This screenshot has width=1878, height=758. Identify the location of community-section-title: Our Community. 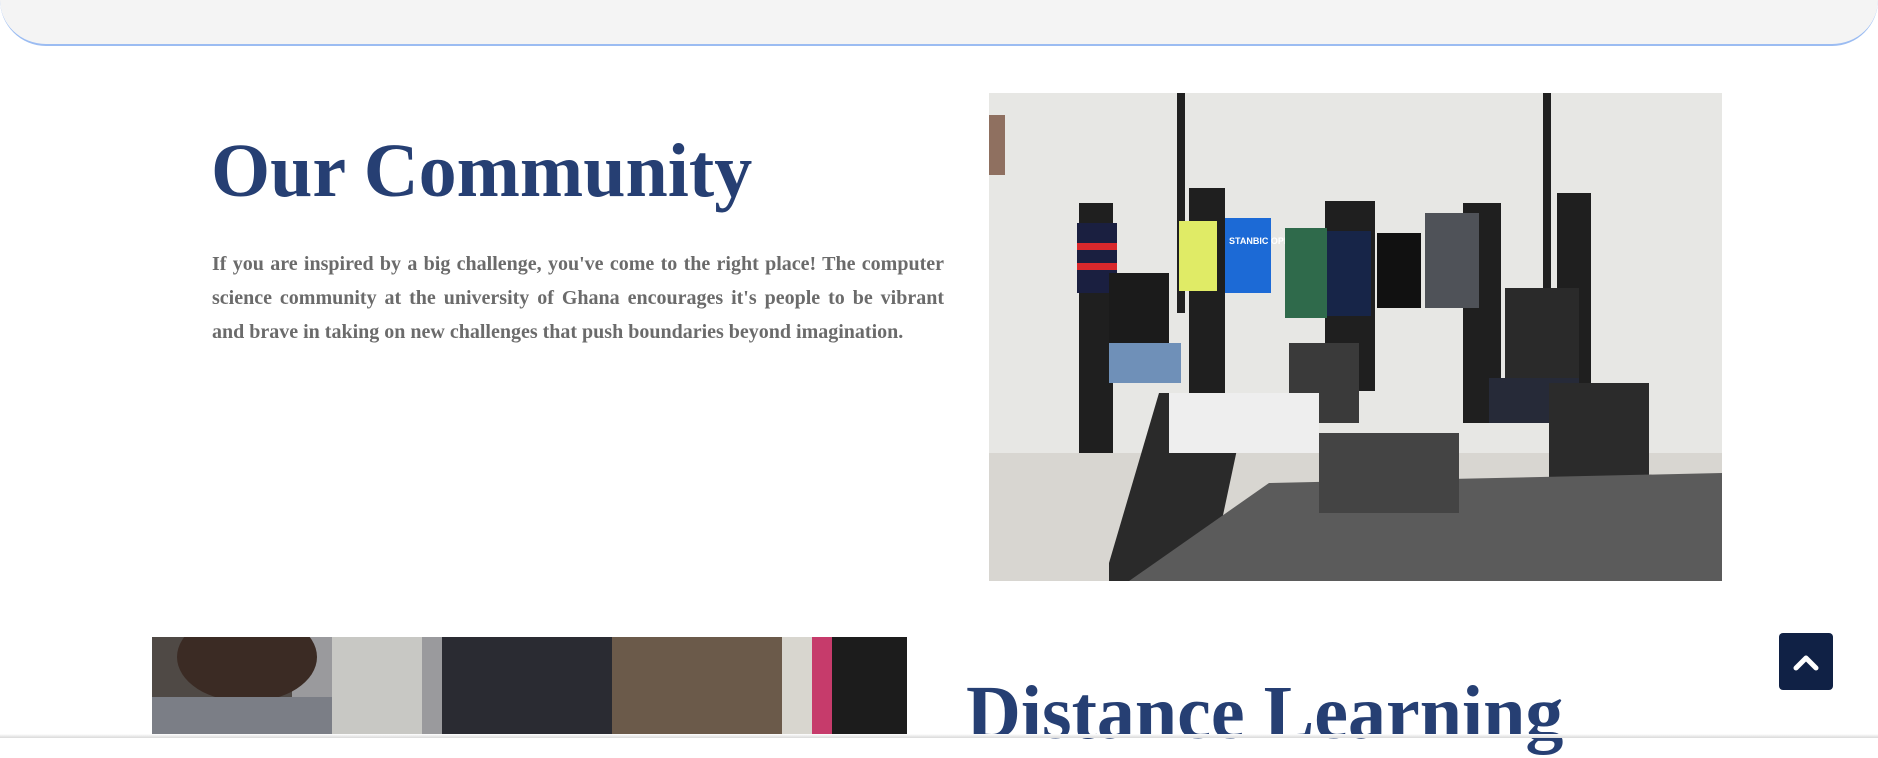
(482, 171).